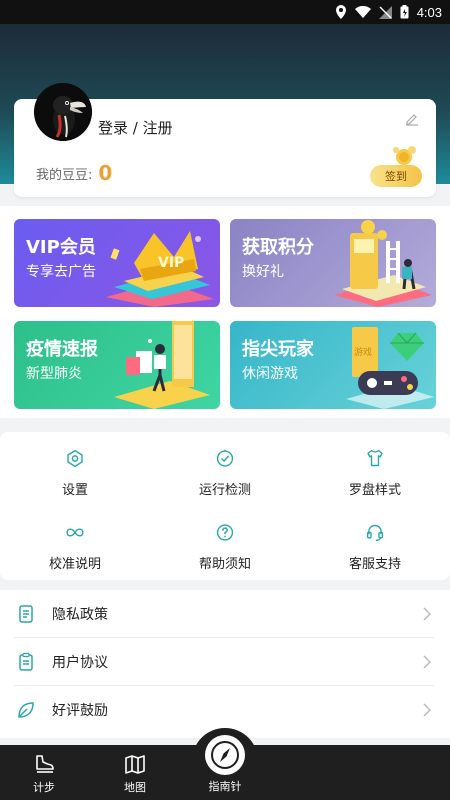 The image size is (450, 800). I want to click on coins-icon, so click(404, 155).